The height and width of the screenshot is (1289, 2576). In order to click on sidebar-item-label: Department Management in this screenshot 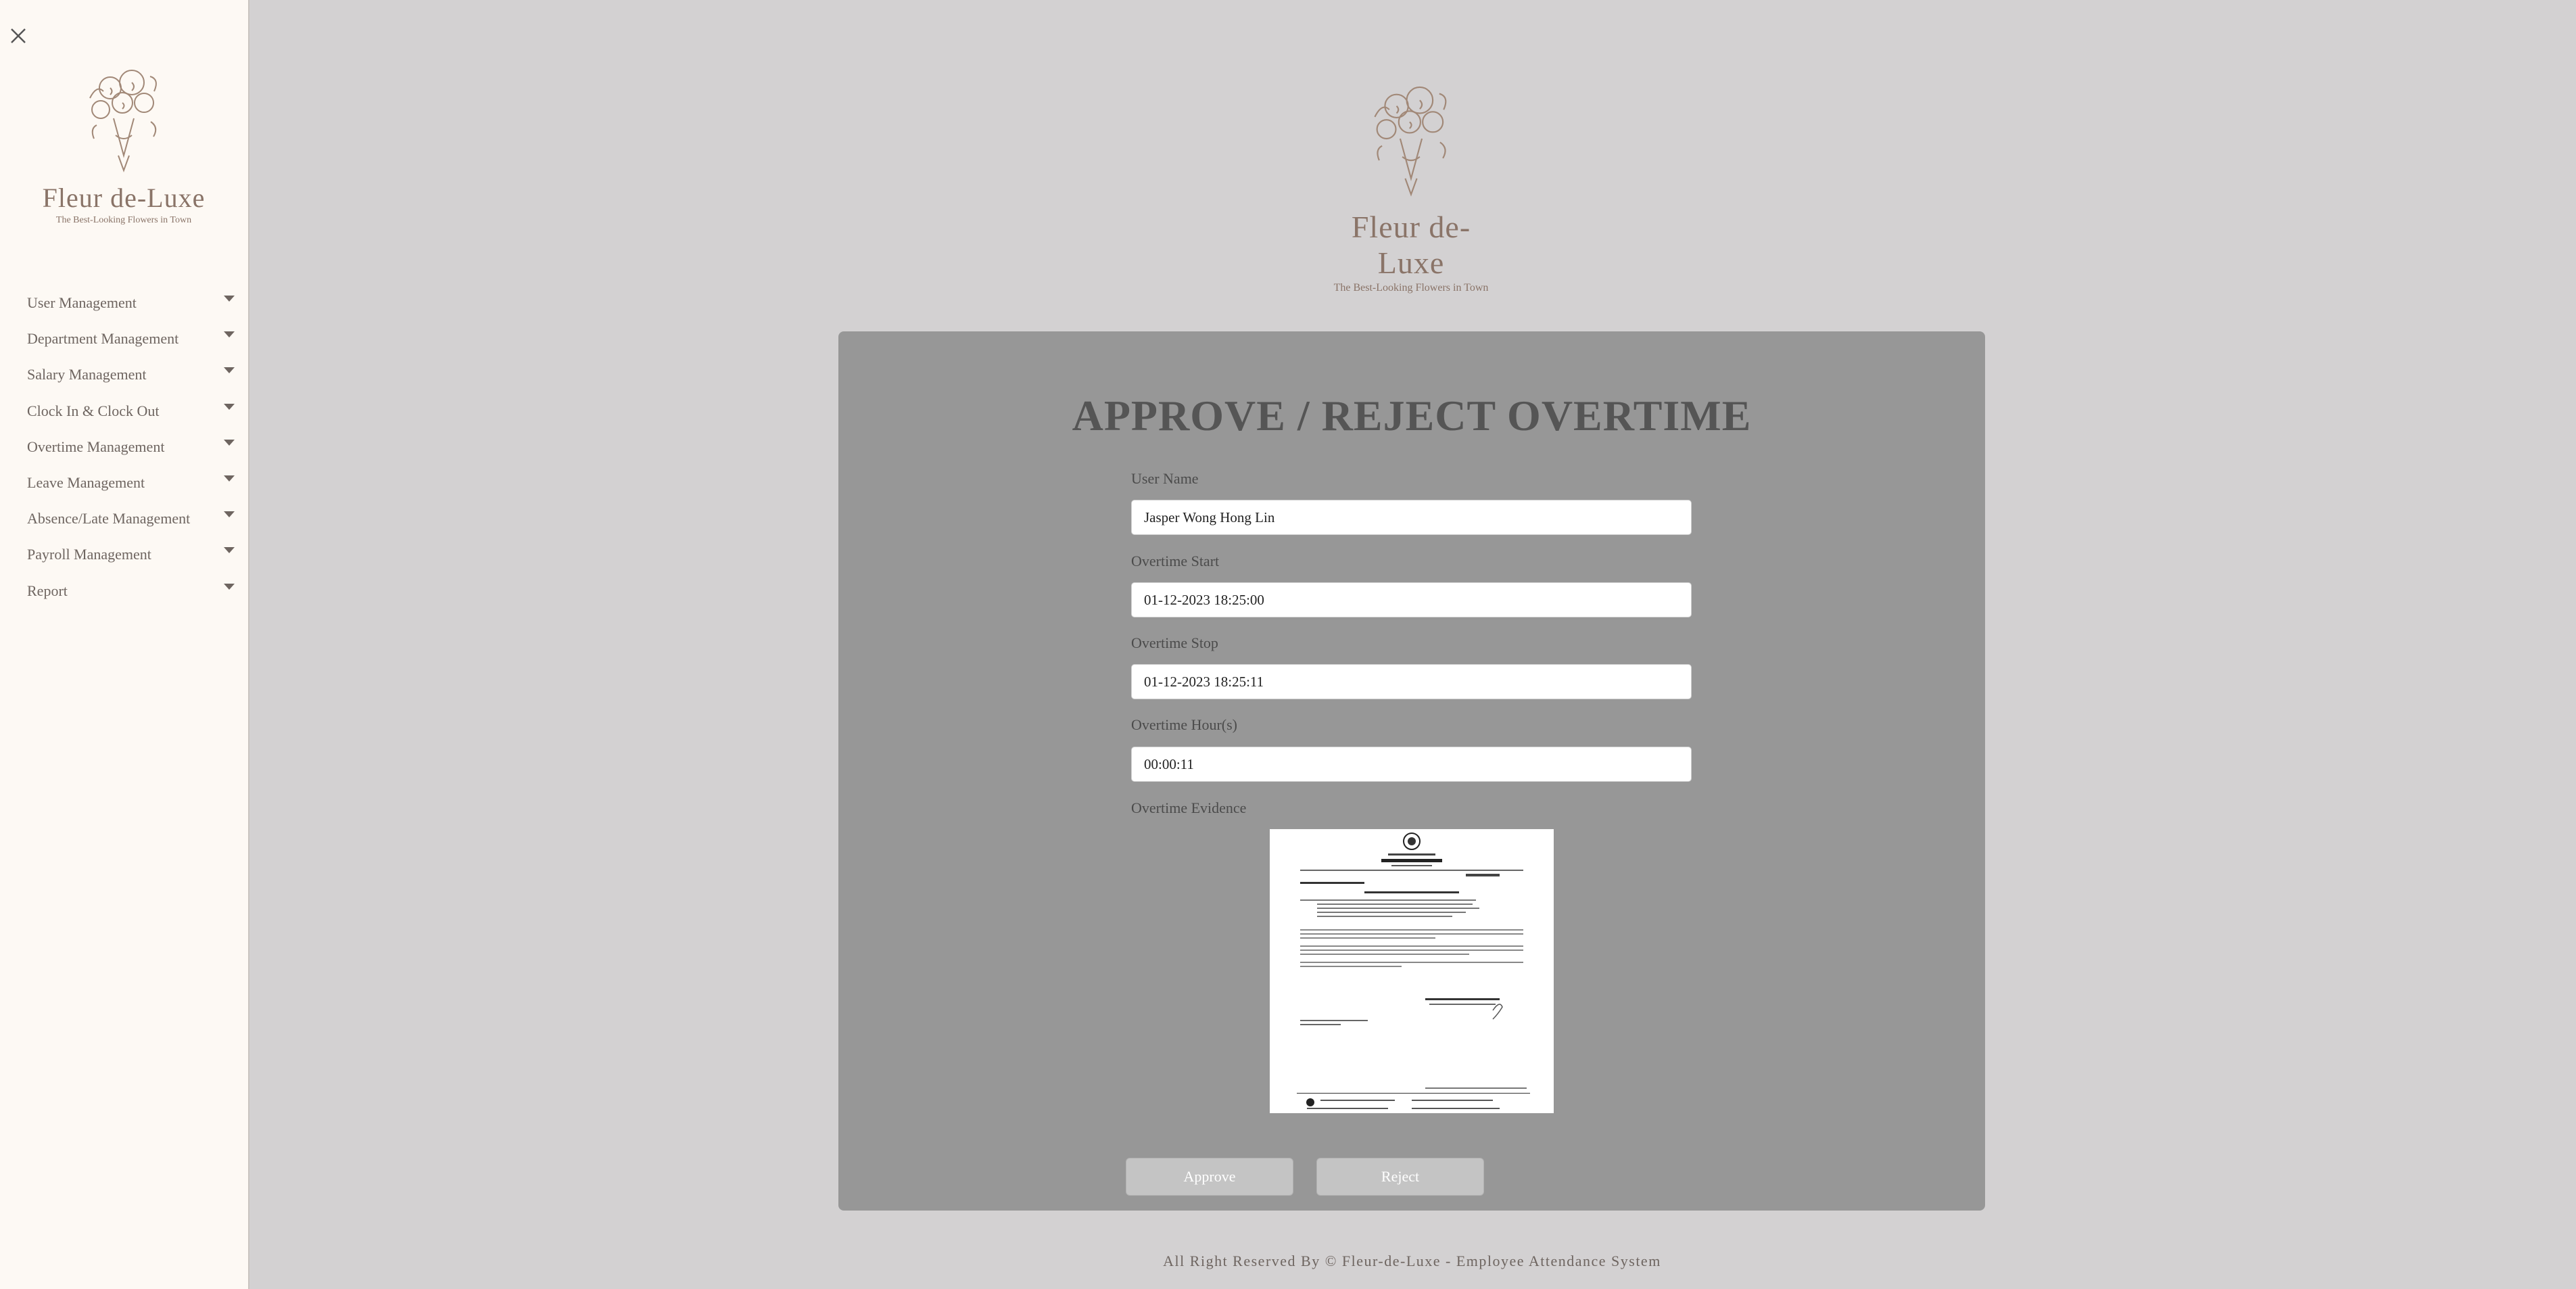, I will do `click(103, 339)`.